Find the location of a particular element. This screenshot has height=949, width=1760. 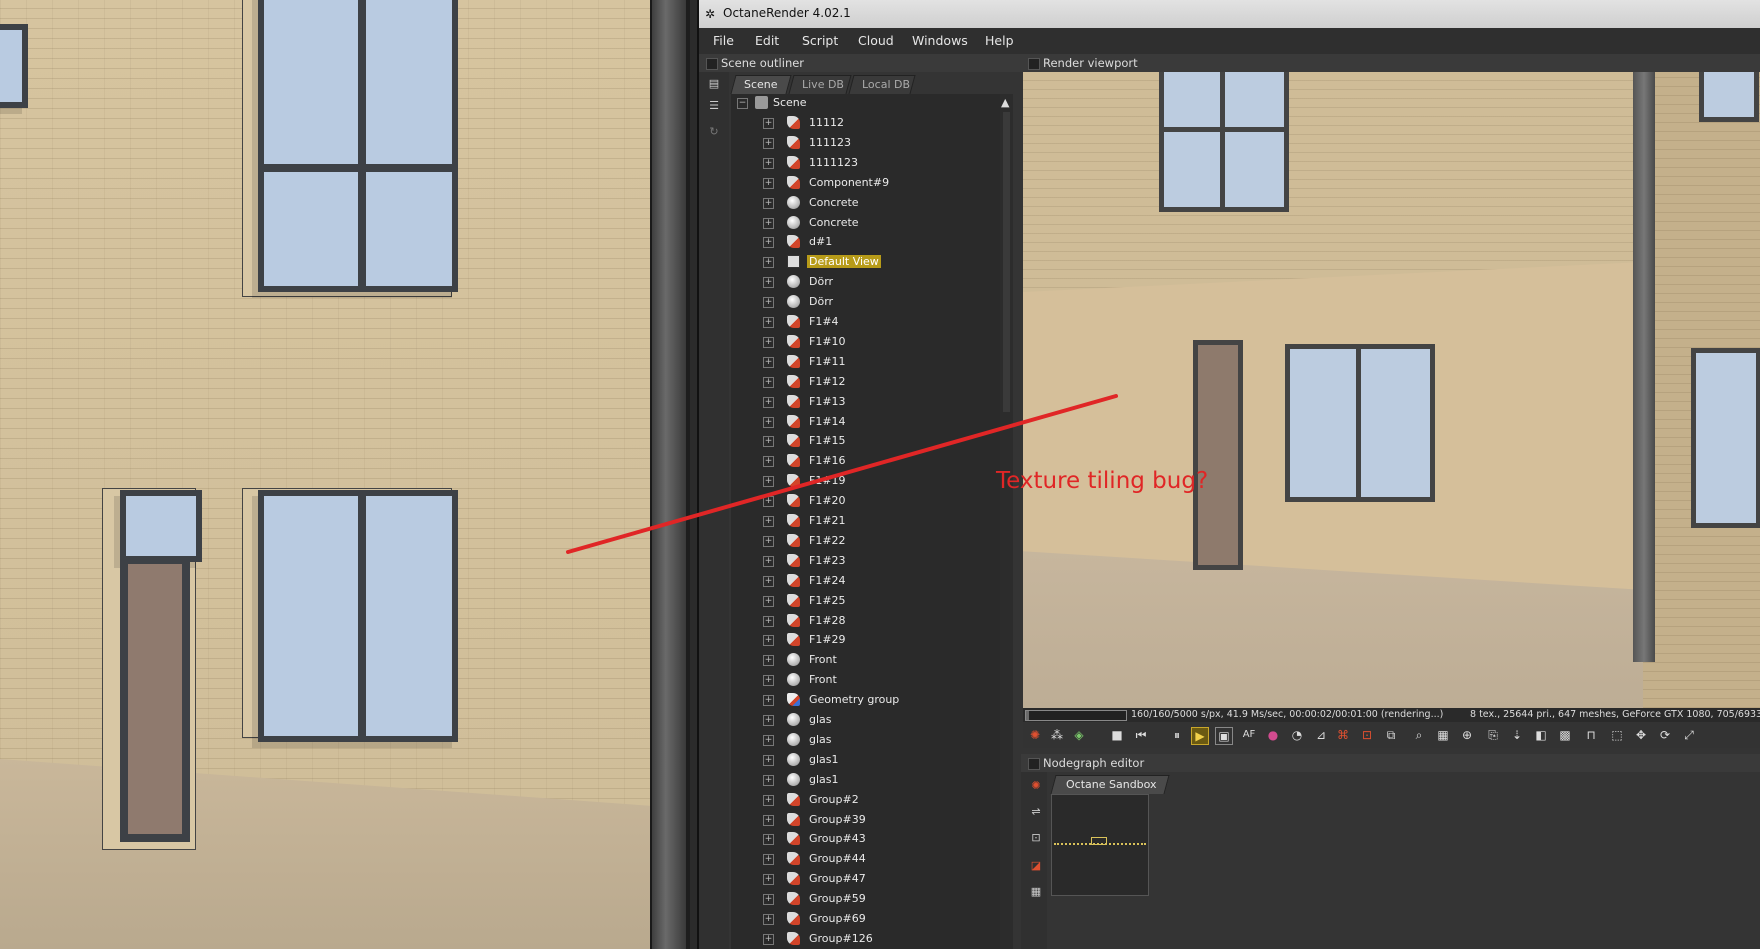

select-icon: ⊡ is located at coordinates (1036, 838).